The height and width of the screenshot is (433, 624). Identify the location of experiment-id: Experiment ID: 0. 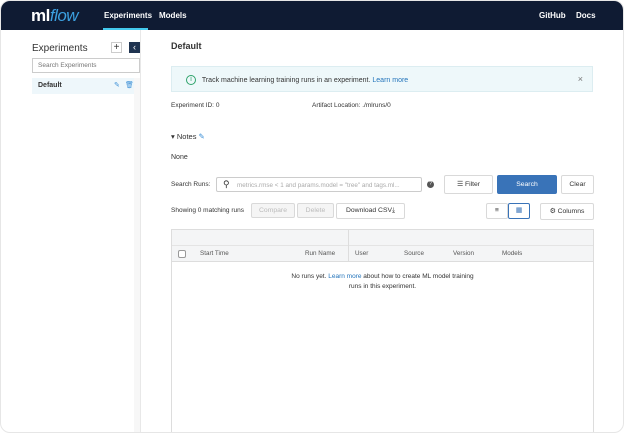
(195, 105).